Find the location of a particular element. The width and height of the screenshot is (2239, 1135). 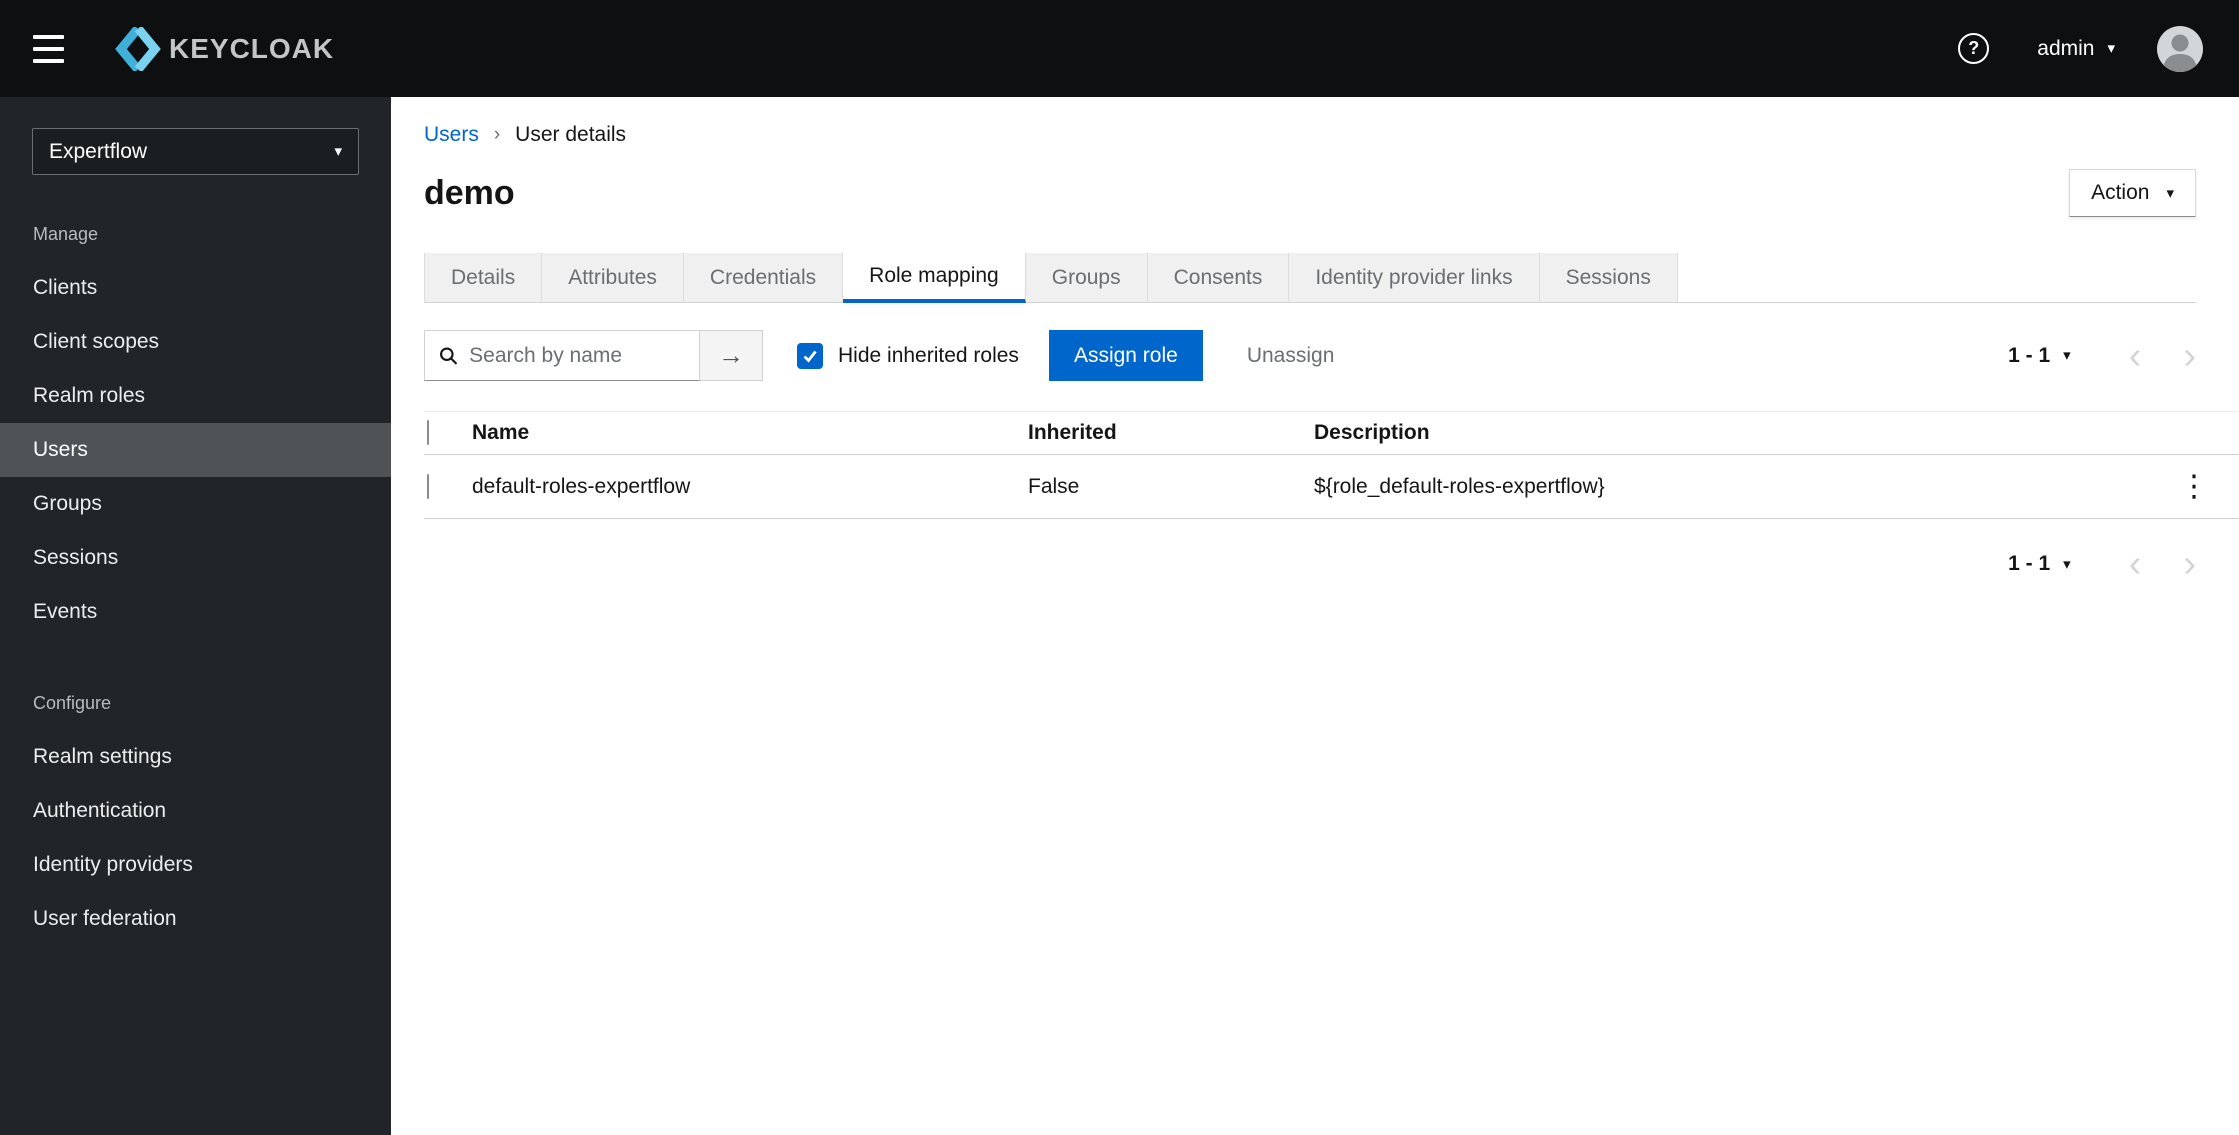

row-checkbox is located at coordinates (428, 486).